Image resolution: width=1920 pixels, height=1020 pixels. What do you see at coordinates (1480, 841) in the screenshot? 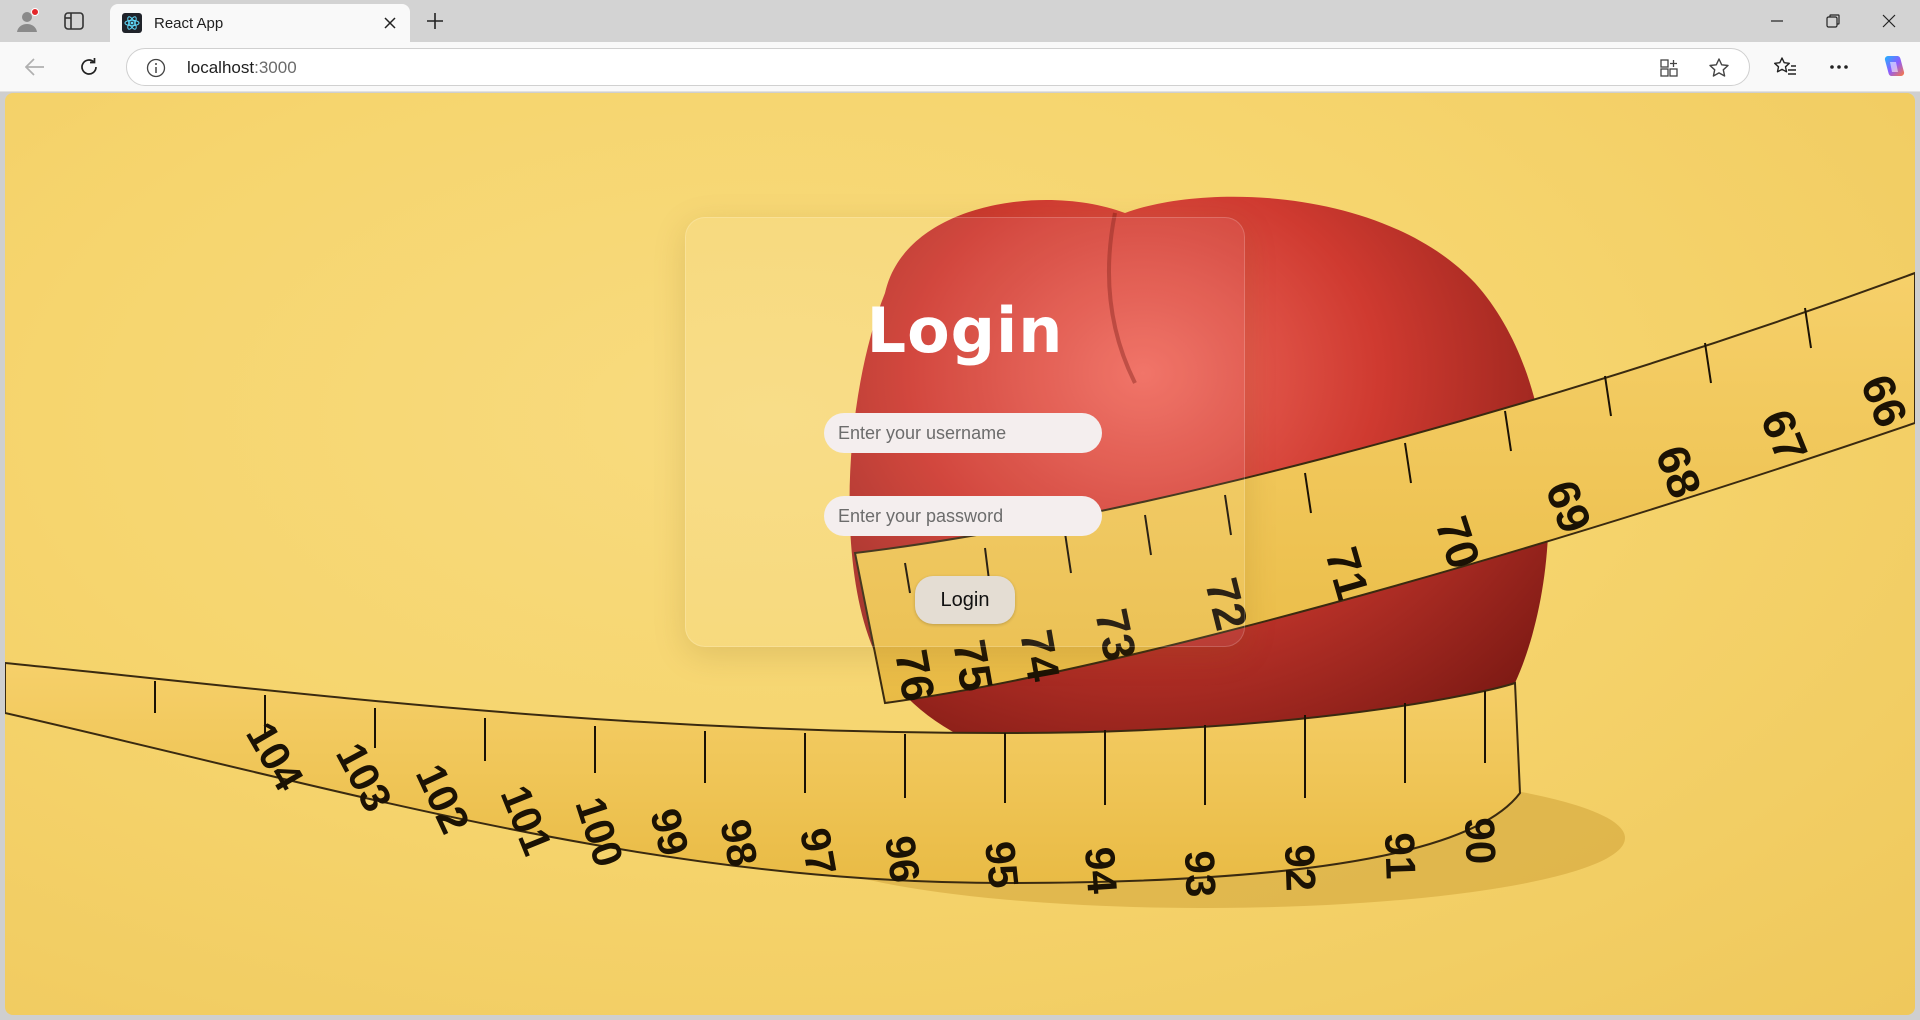
I see `tape-number: 90` at bounding box center [1480, 841].